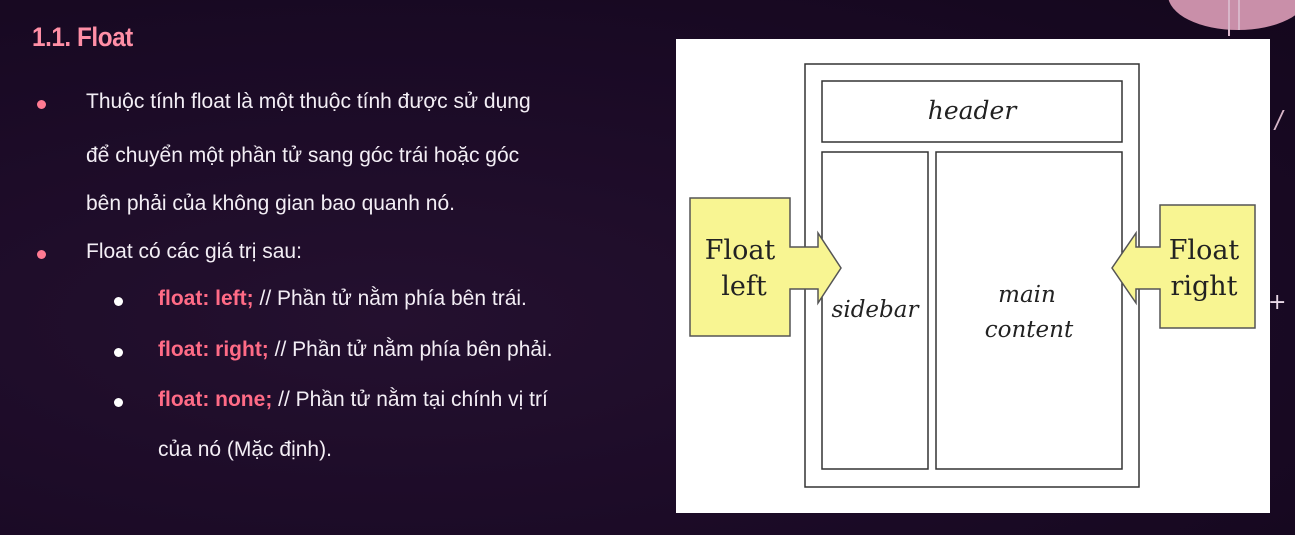  I want to click on float-right-label-line2: right, so click(1203, 286).